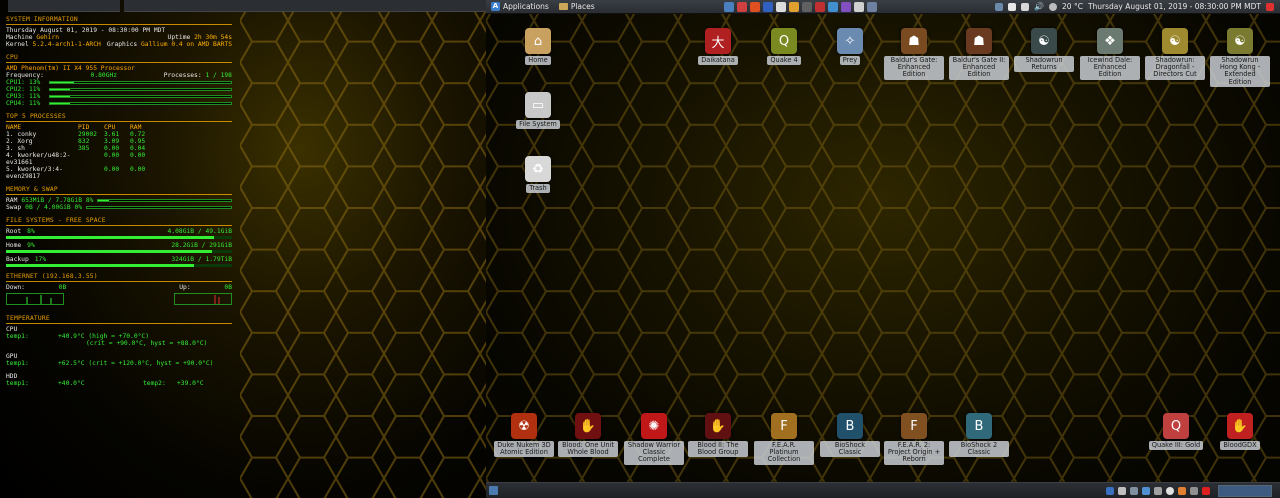 Image resolution: width=1280 pixels, height=498 pixels. I want to click on desktop-icon-image: ✋, so click(718, 426).